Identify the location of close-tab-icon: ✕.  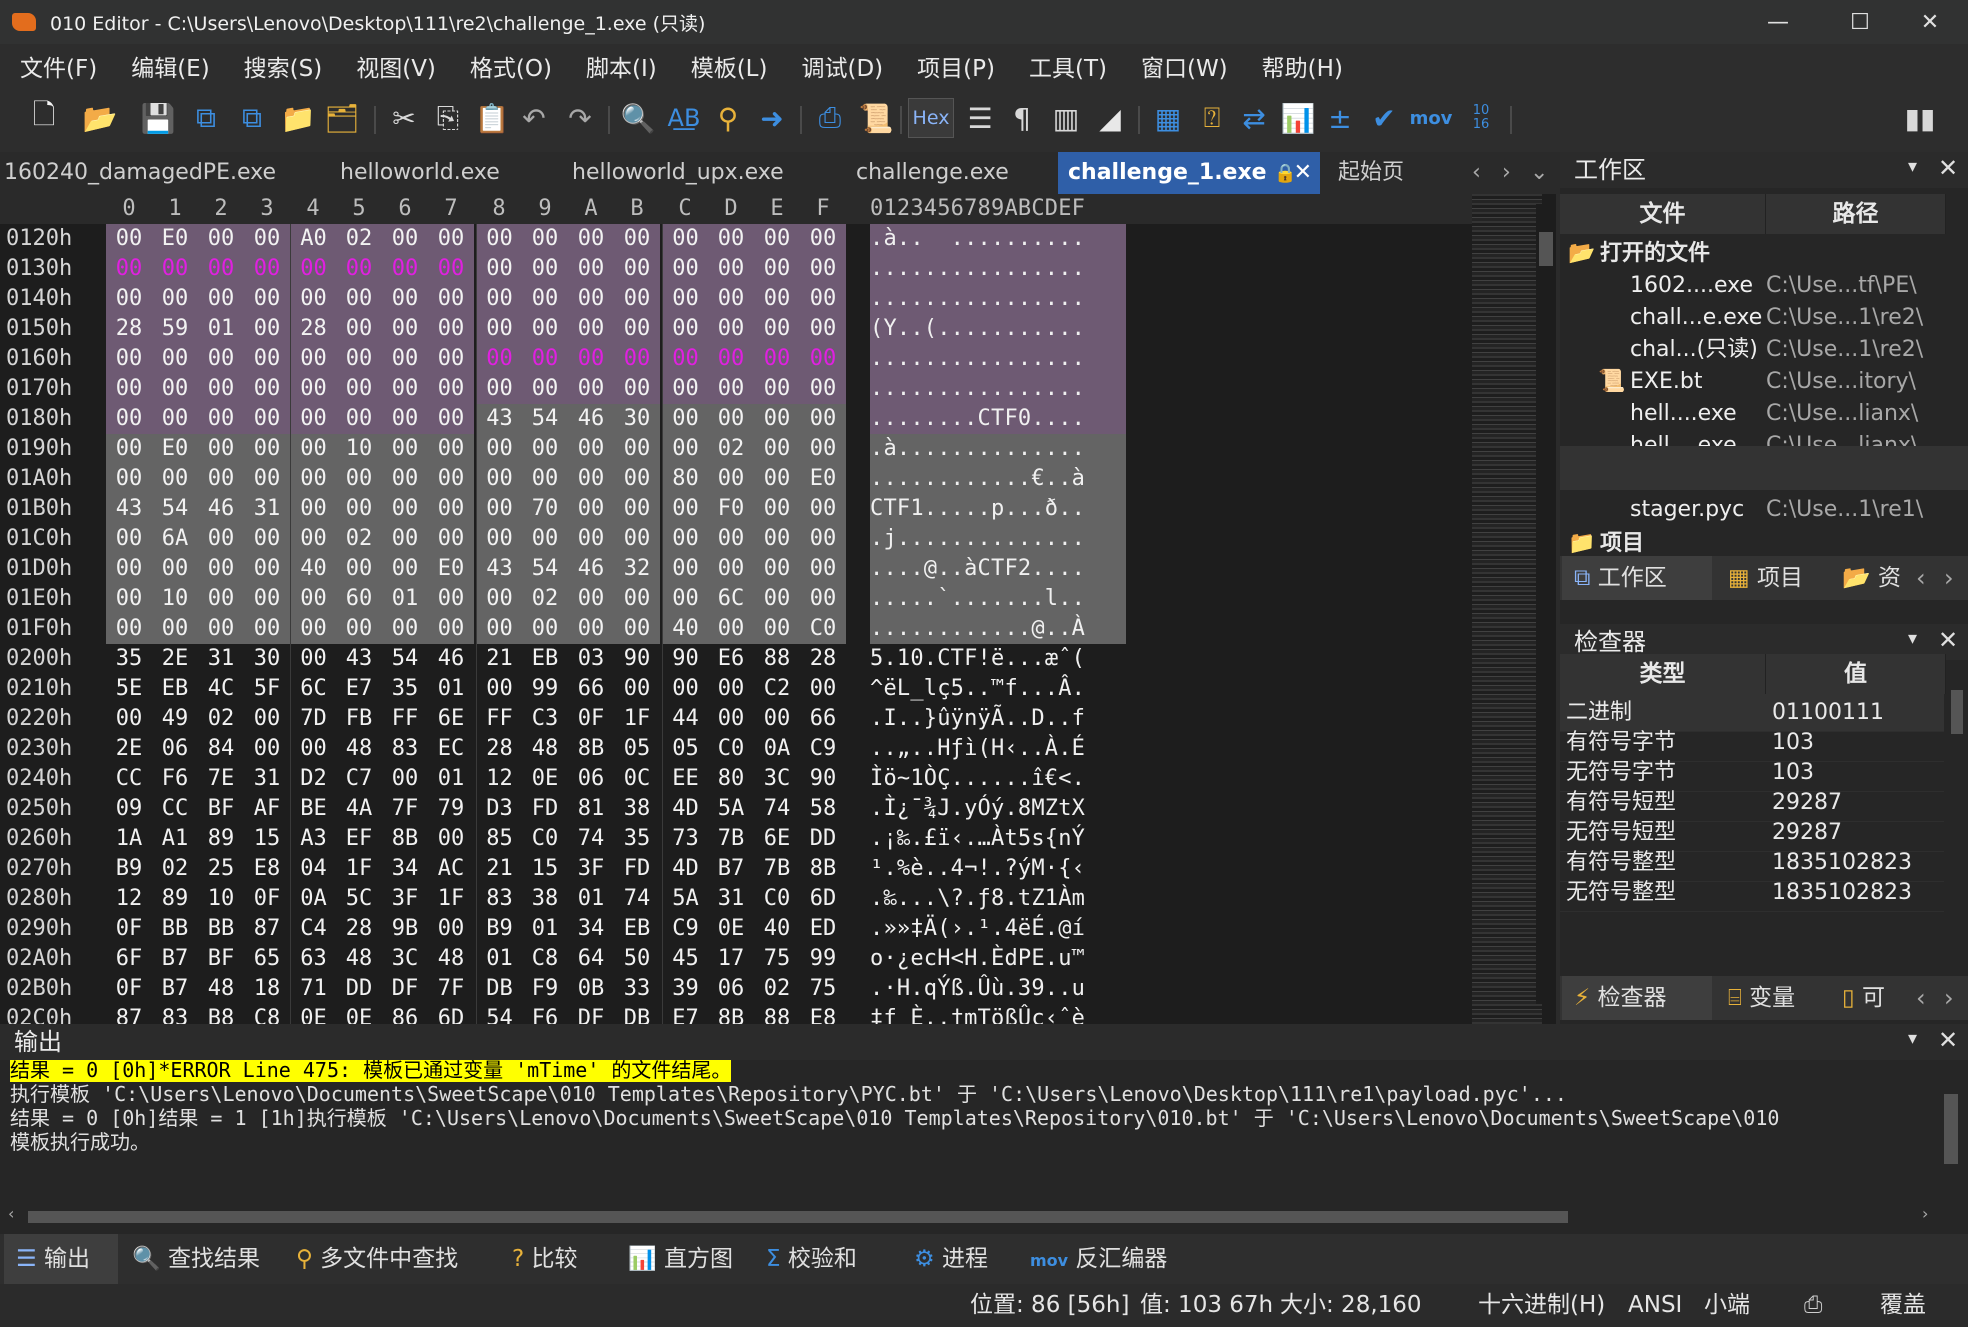
(1303, 173).